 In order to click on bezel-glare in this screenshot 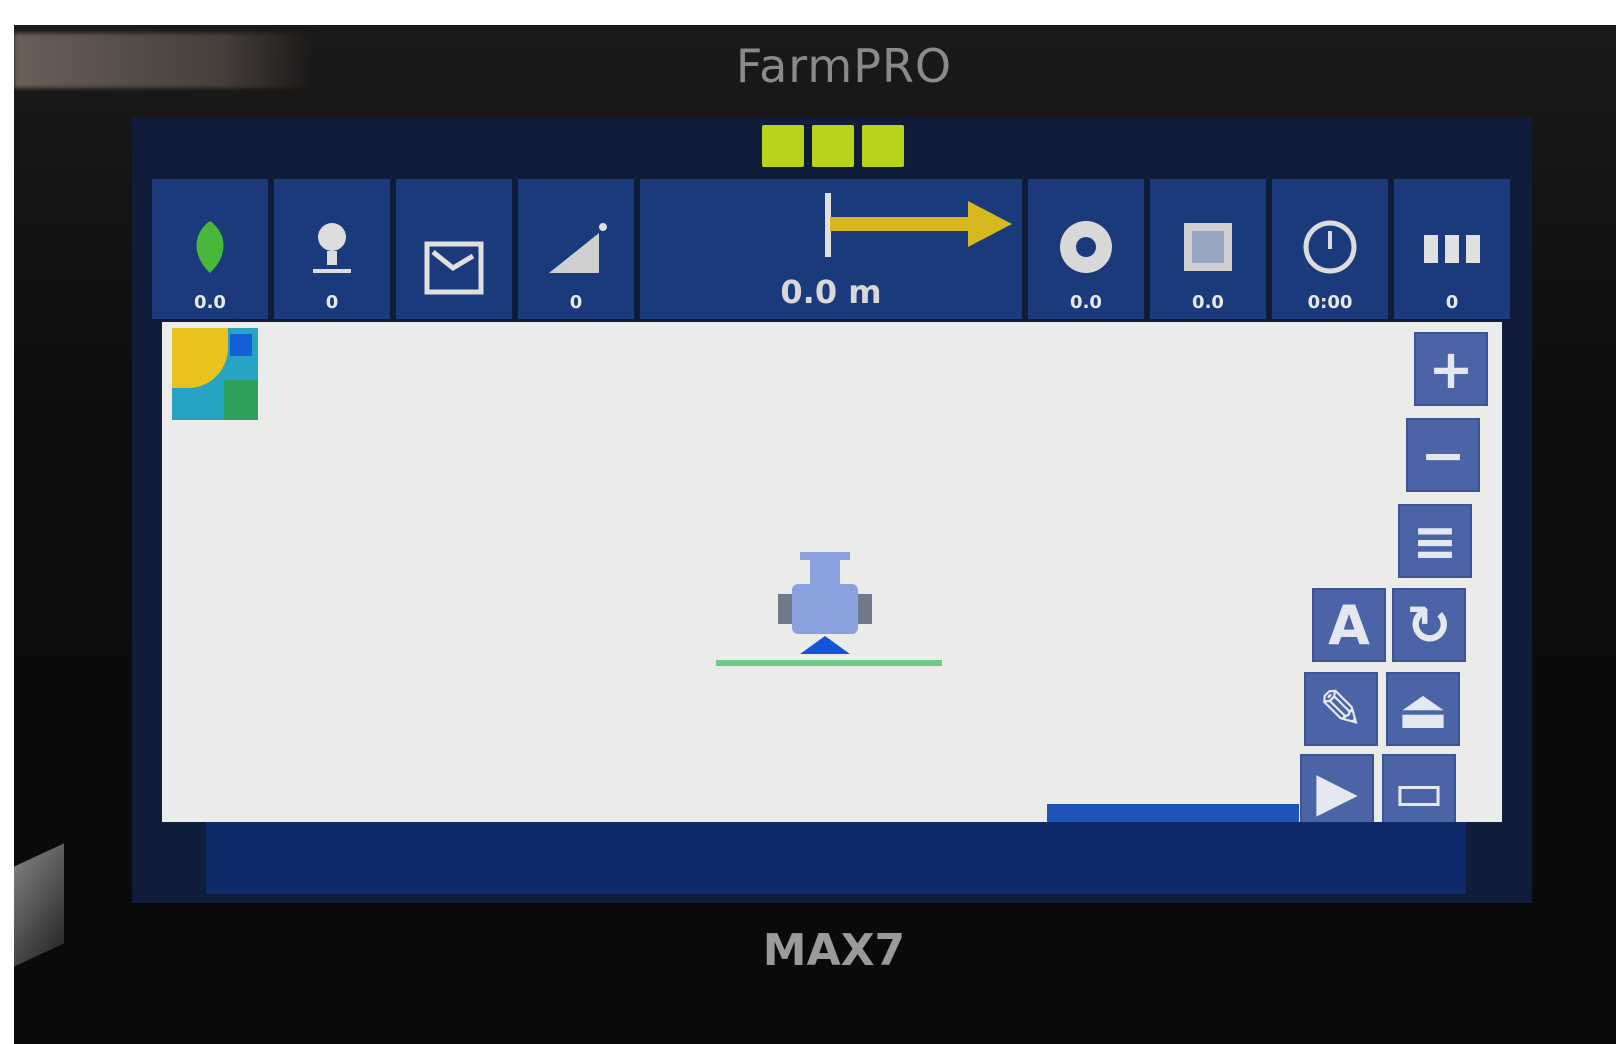, I will do `click(164, 60)`.